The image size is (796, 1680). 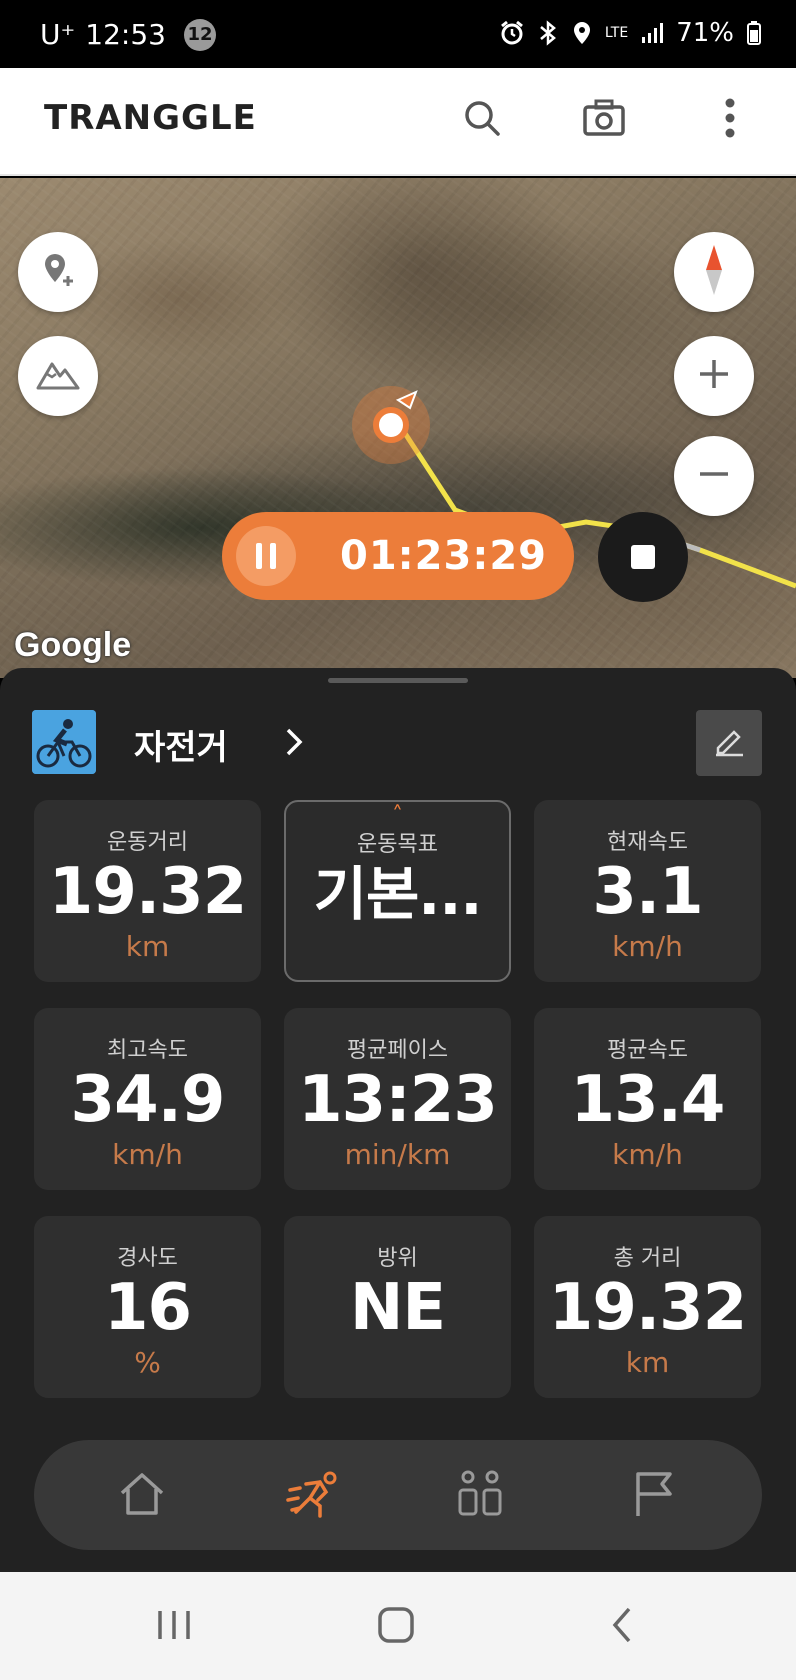 I want to click on recent-apps-icon, so click(x=174, y=1627).